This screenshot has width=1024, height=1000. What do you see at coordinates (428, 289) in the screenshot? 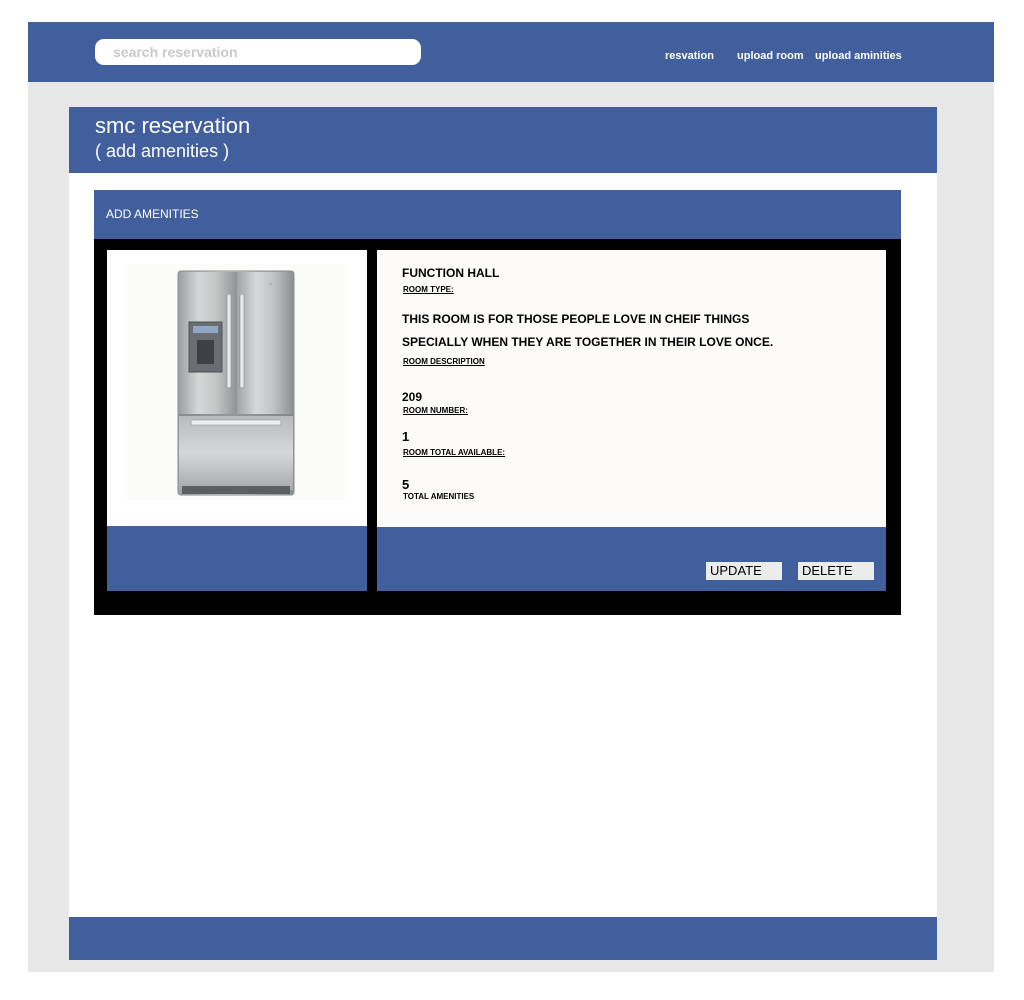
I see `room-type-label: ROOM TYPE:` at bounding box center [428, 289].